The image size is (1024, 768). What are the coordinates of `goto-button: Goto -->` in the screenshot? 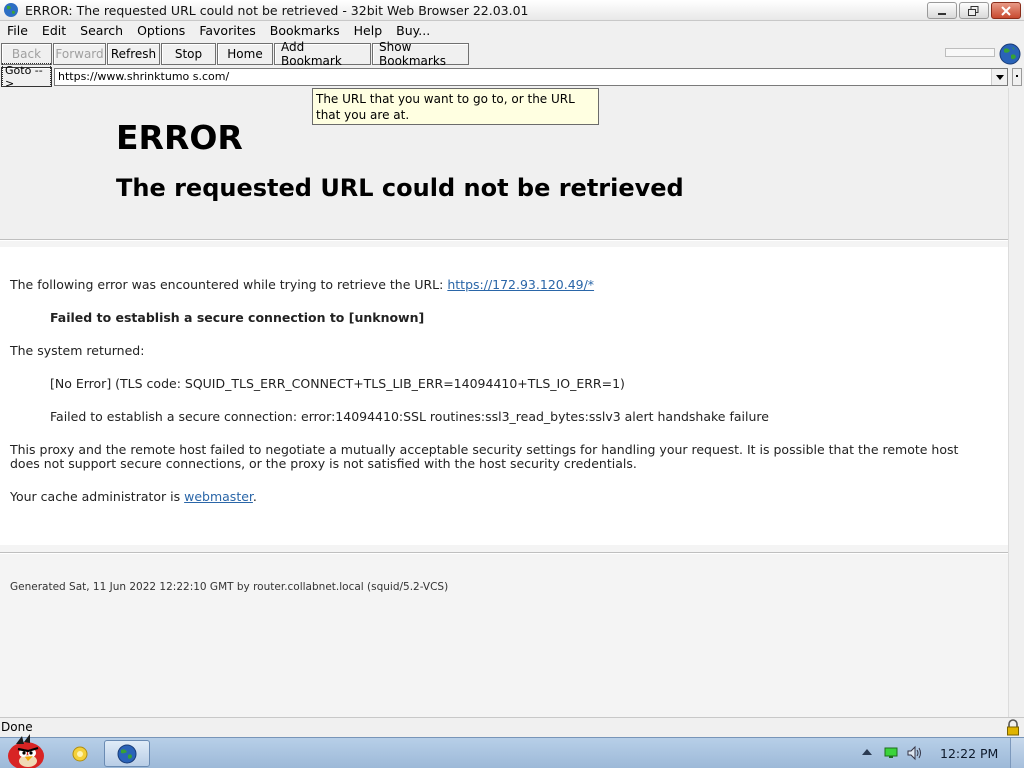 It's located at (26, 77).